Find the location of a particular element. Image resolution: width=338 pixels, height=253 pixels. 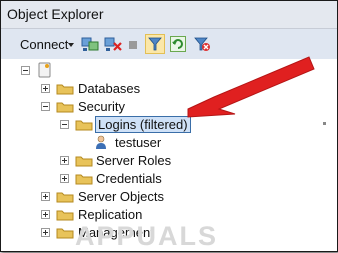

red-arrow-annotation is located at coordinates (251, 87).